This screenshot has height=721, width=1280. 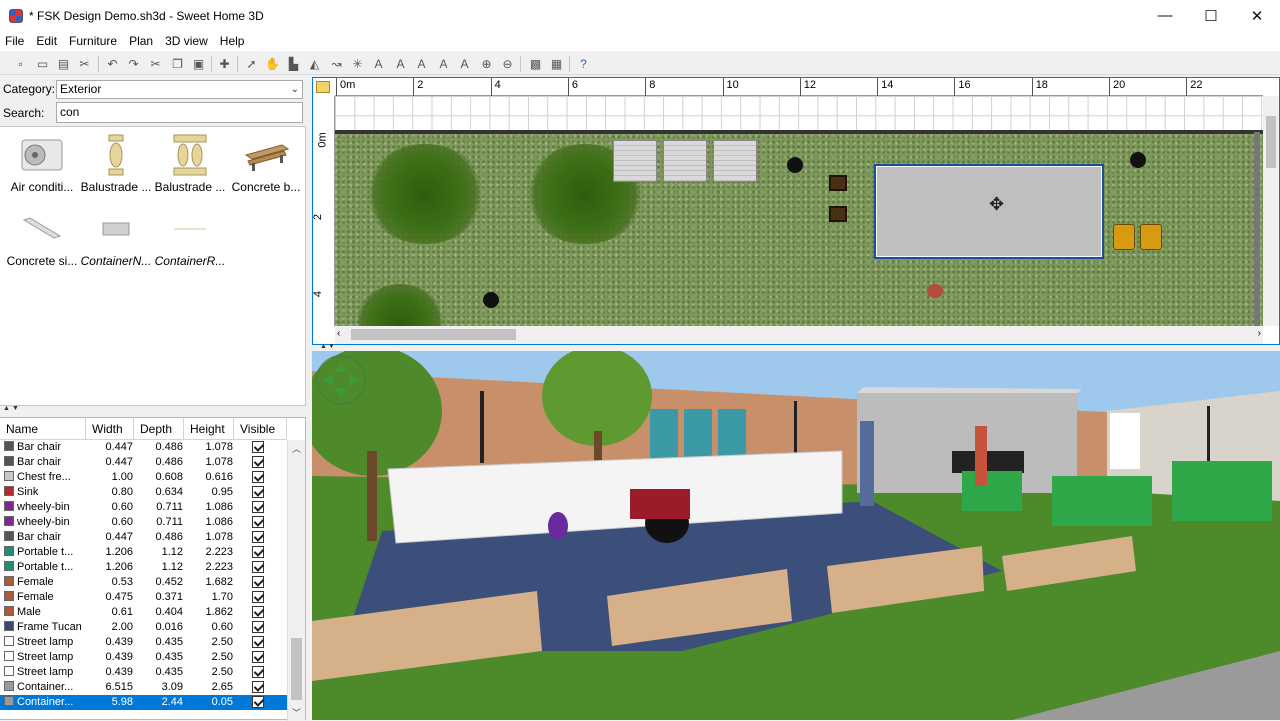 I want to click on create-video-icon: ▦, so click(x=556, y=63).